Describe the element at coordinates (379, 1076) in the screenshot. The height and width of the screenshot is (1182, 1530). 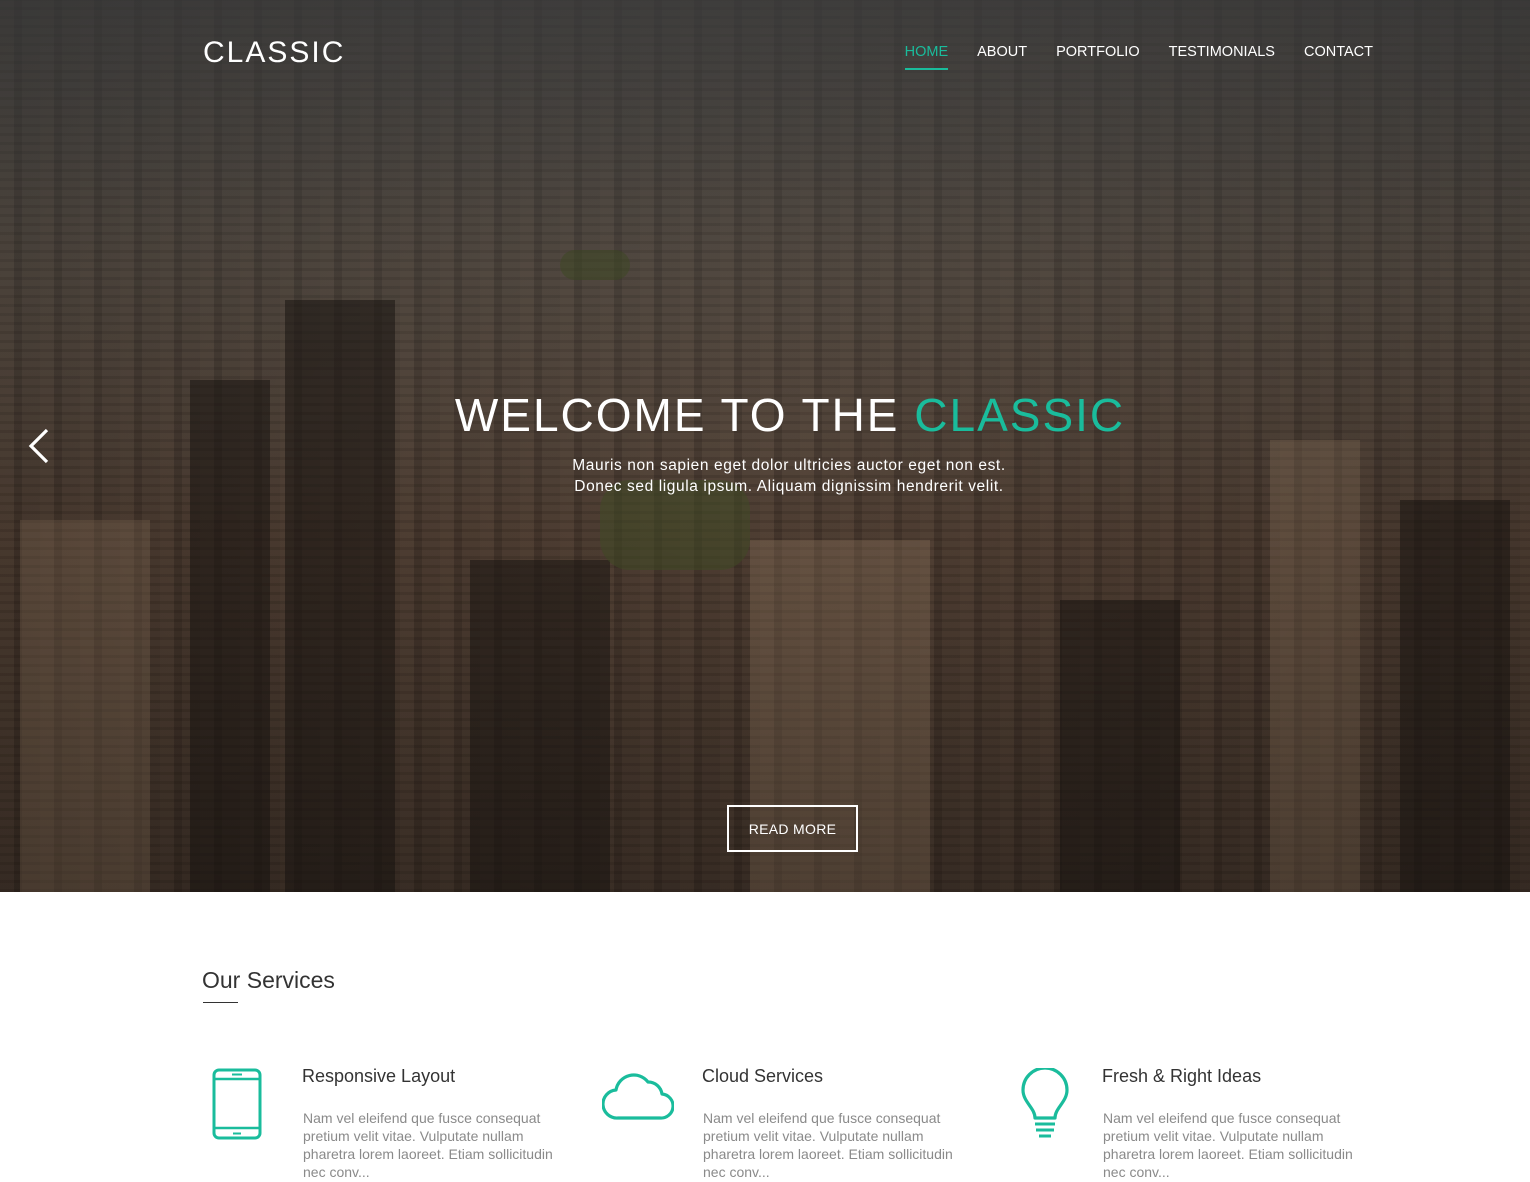
I see `service-title: Responsive Layout` at that location.